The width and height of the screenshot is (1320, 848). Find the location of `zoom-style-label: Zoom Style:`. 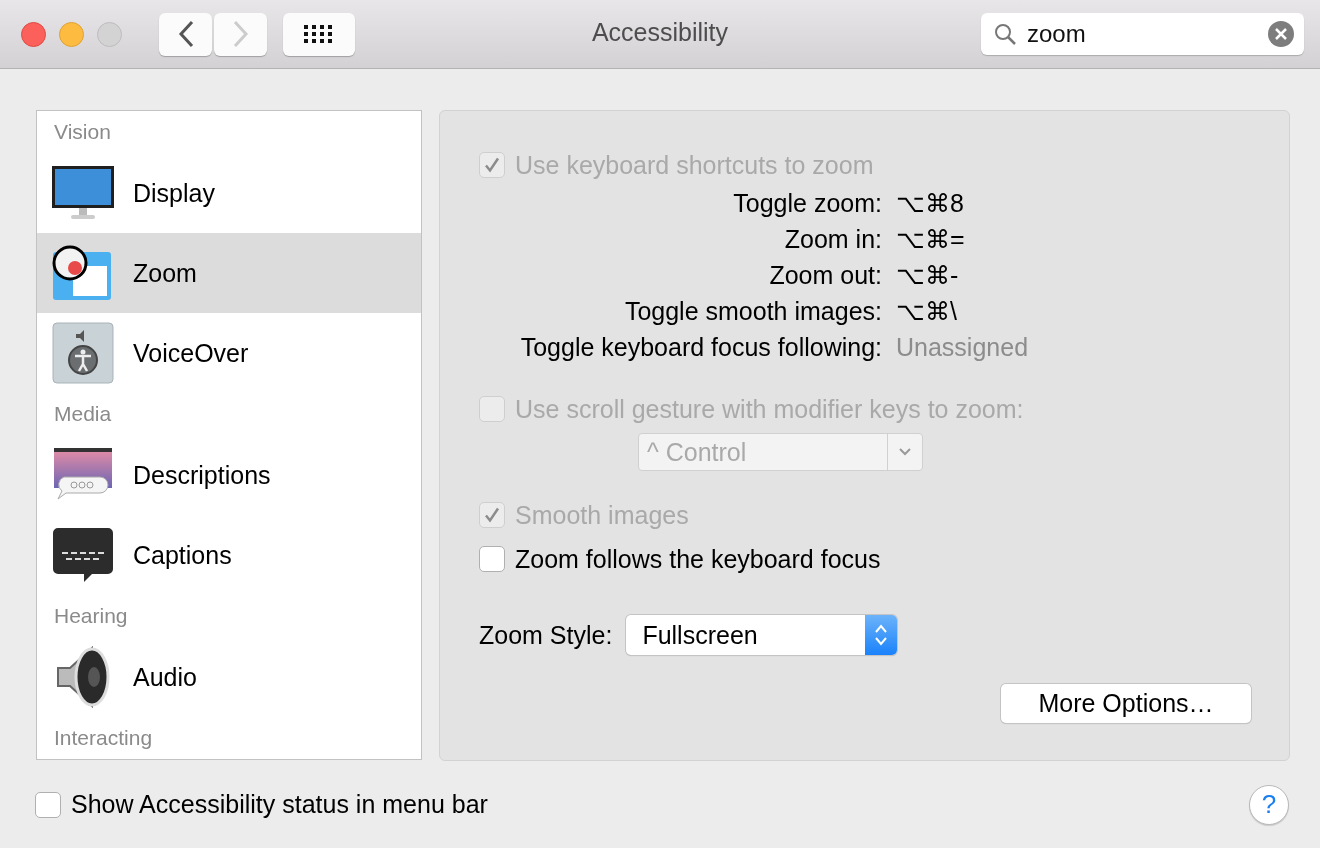

zoom-style-label: Zoom Style: is located at coordinates (546, 635).